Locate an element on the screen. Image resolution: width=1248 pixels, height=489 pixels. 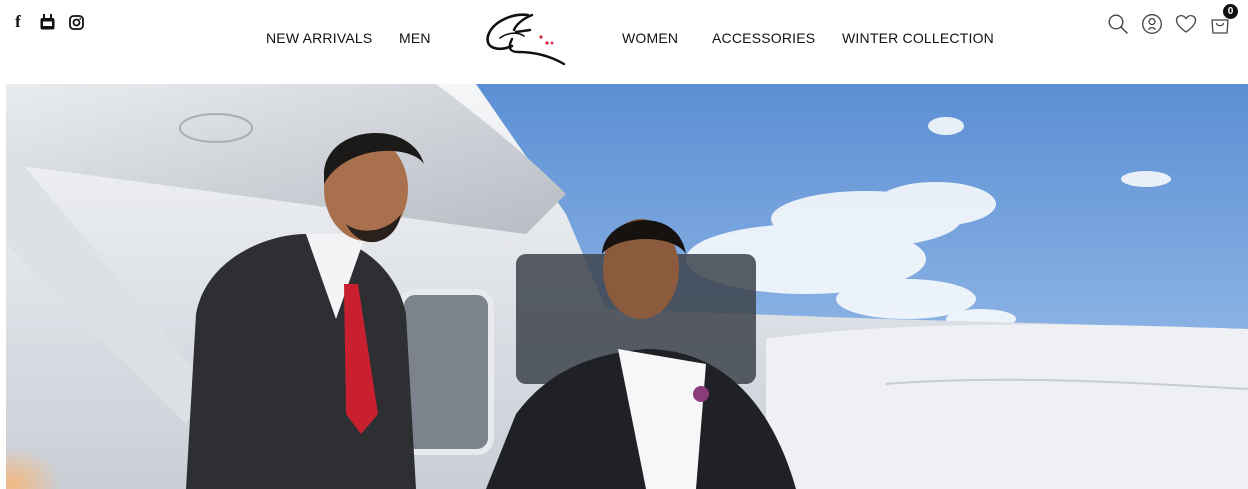
account-button is located at coordinates (1152, 24).